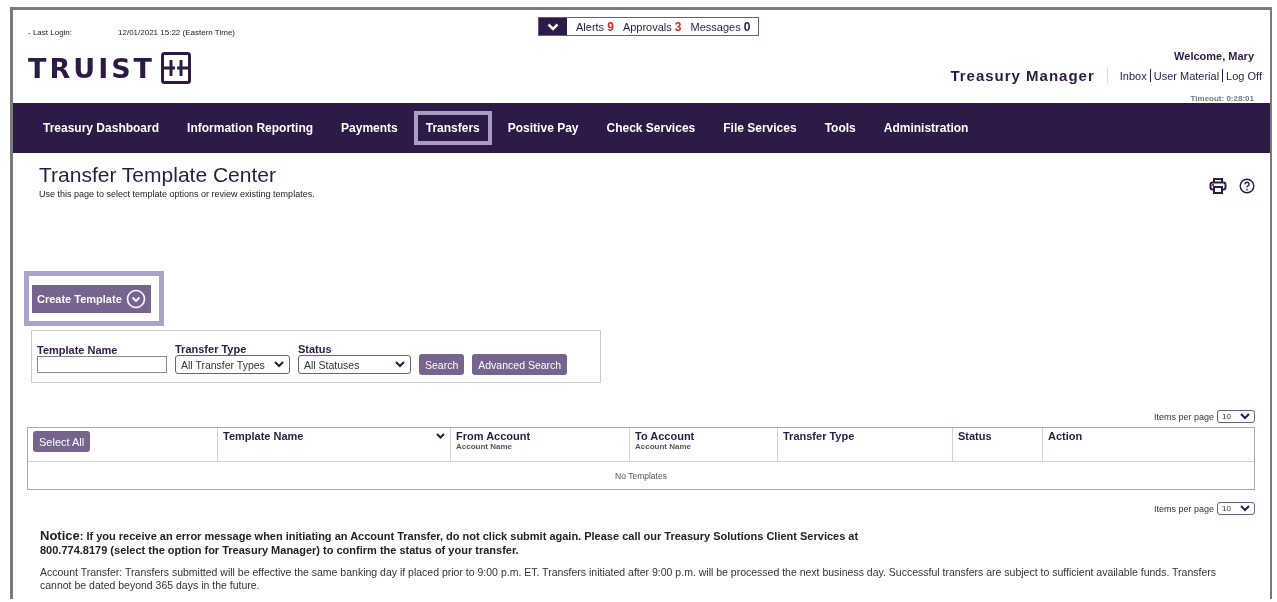  I want to click on timeout-text: Timeout: 0:28:01, so click(1222, 98).